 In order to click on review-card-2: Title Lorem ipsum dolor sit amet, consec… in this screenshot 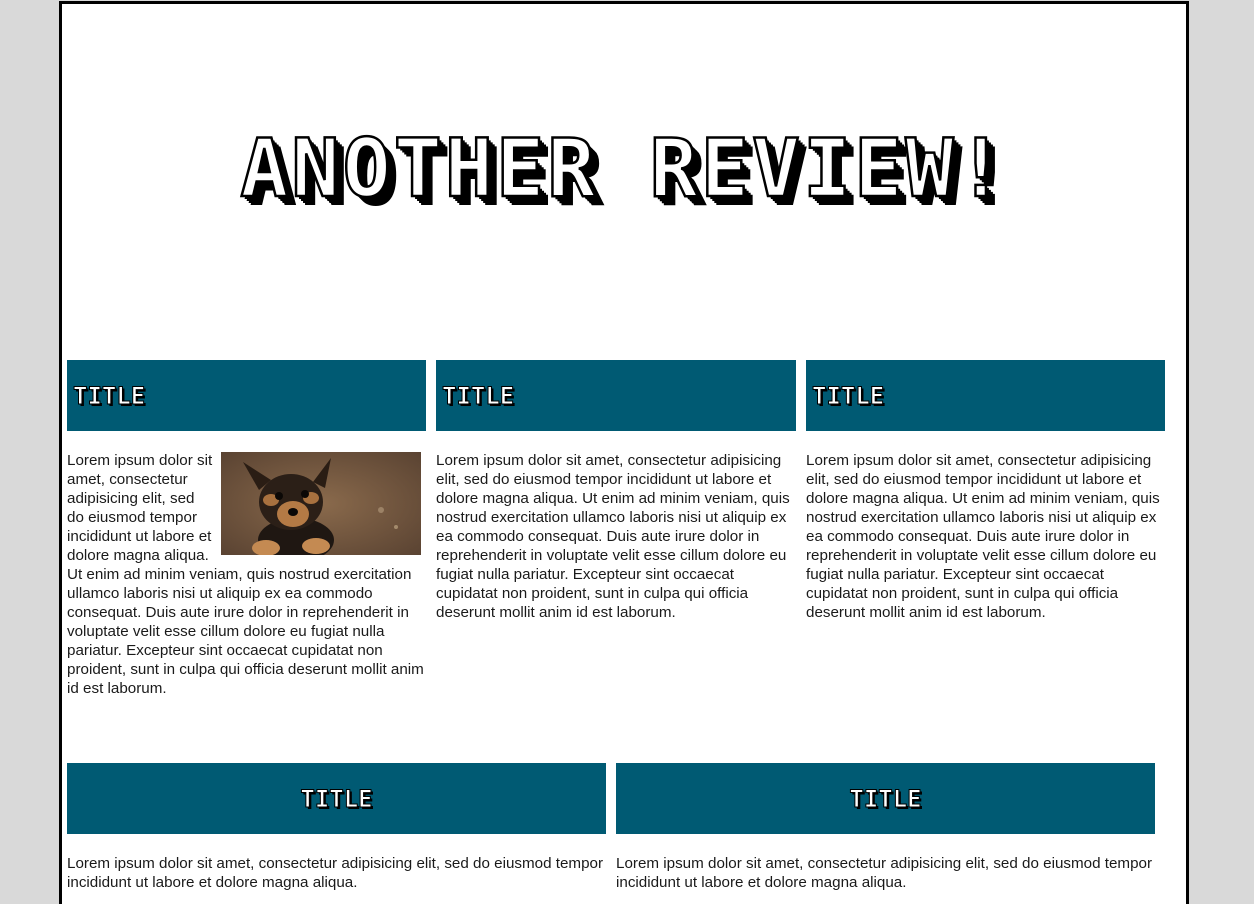, I will do `click(616, 491)`.